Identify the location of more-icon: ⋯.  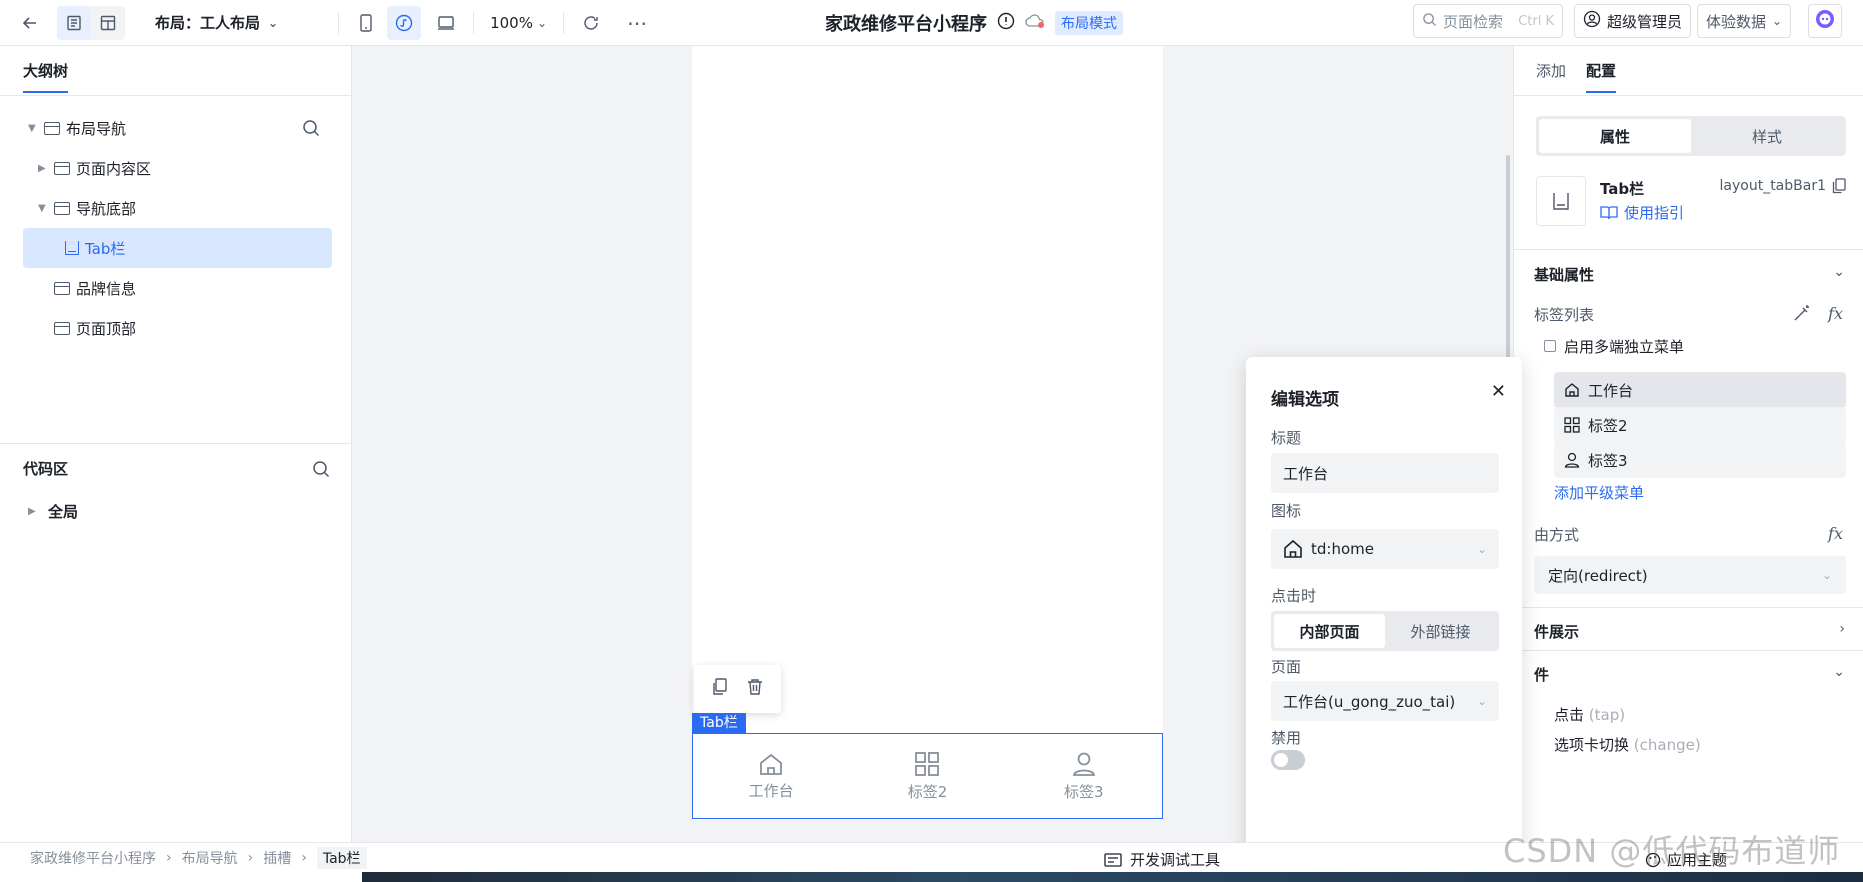
(637, 23).